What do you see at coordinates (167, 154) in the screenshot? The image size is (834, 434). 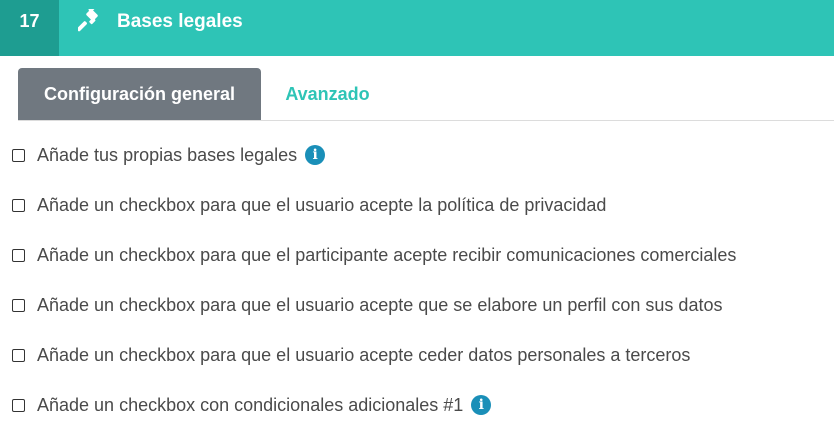 I see `option-label: Añade tus propias bases legales` at bounding box center [167, 154].